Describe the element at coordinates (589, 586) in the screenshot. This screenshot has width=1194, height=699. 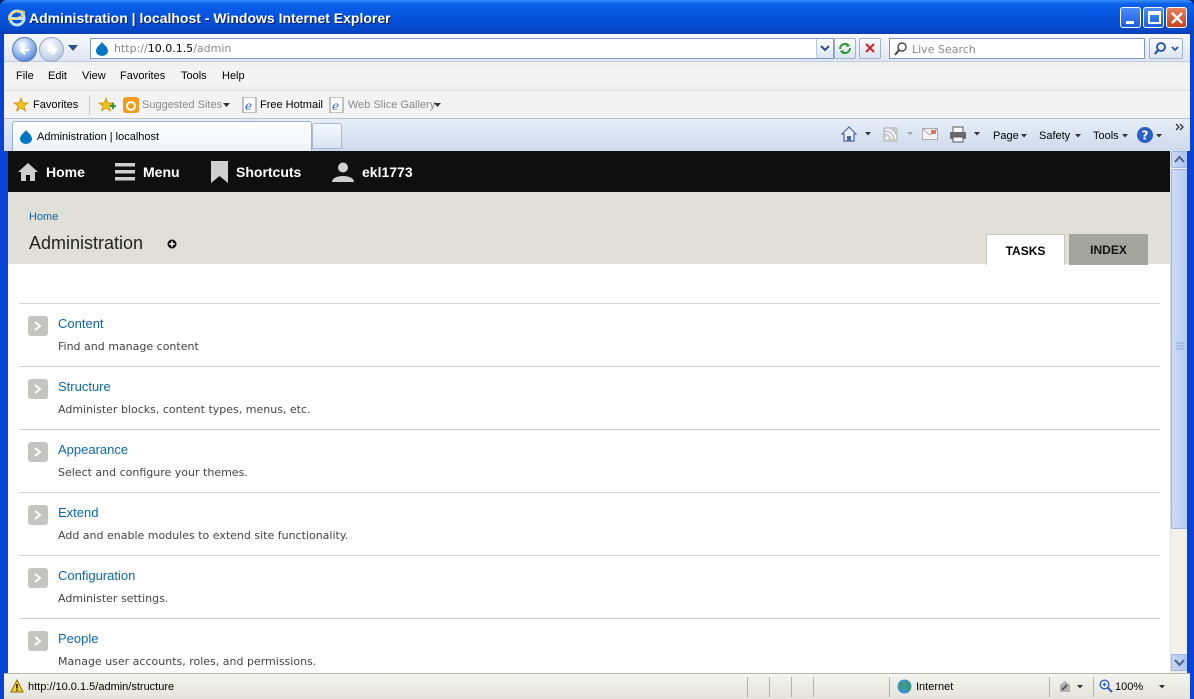
I see `admin-task-row: Configuration Administer settings.` at that location.